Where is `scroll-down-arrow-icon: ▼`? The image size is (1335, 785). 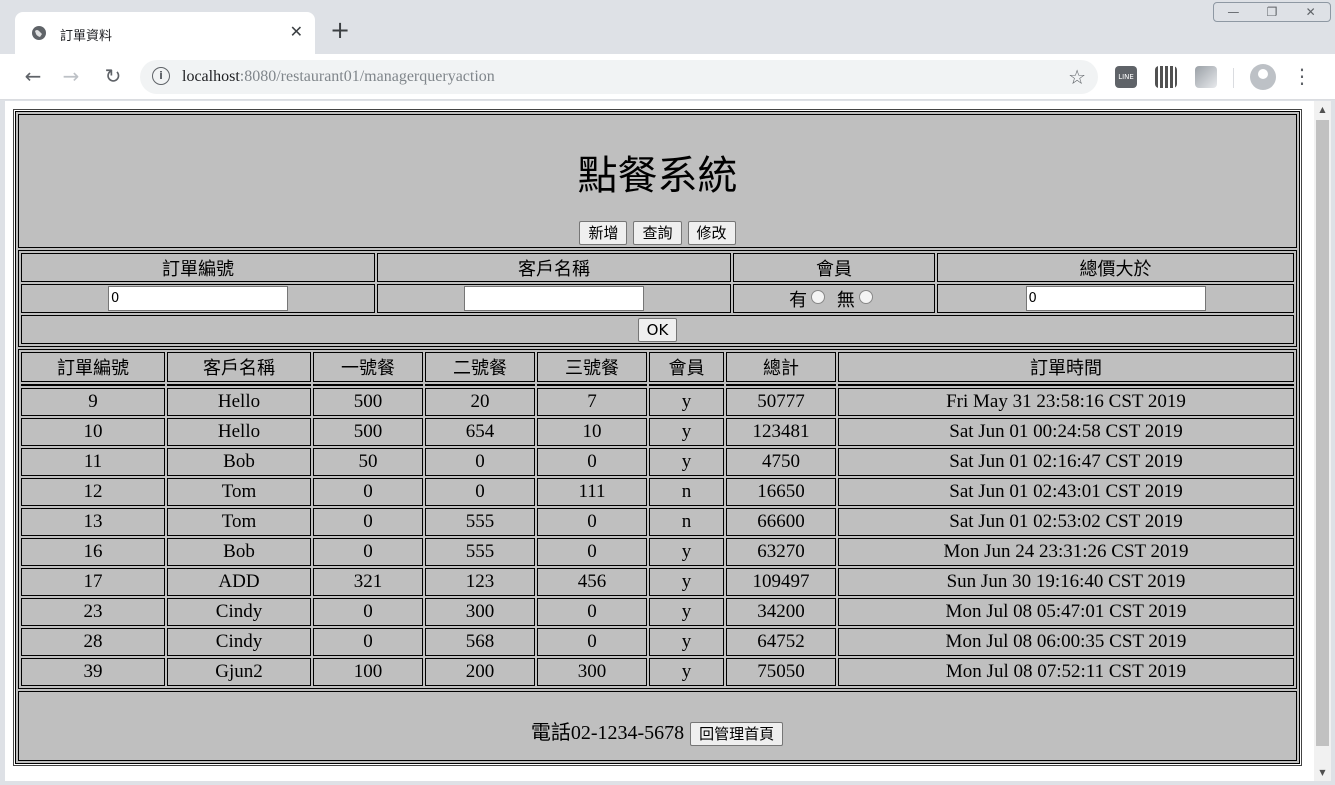 scroll-down-arrow-icon: ▼ is located at coordinates (1322, 772).